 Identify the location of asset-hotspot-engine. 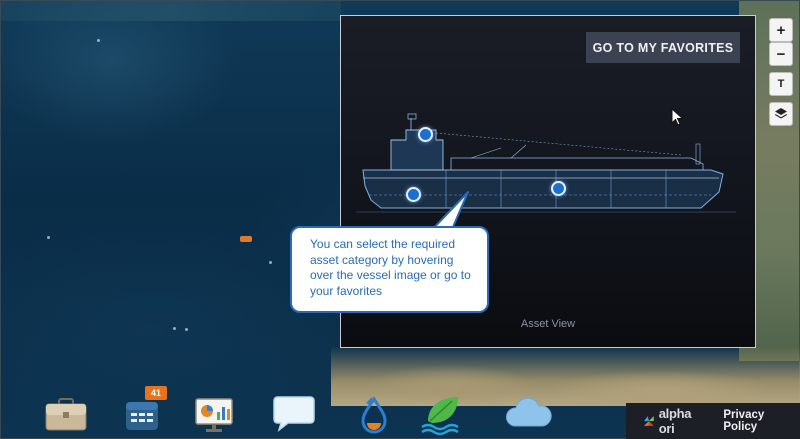
(413, 194).